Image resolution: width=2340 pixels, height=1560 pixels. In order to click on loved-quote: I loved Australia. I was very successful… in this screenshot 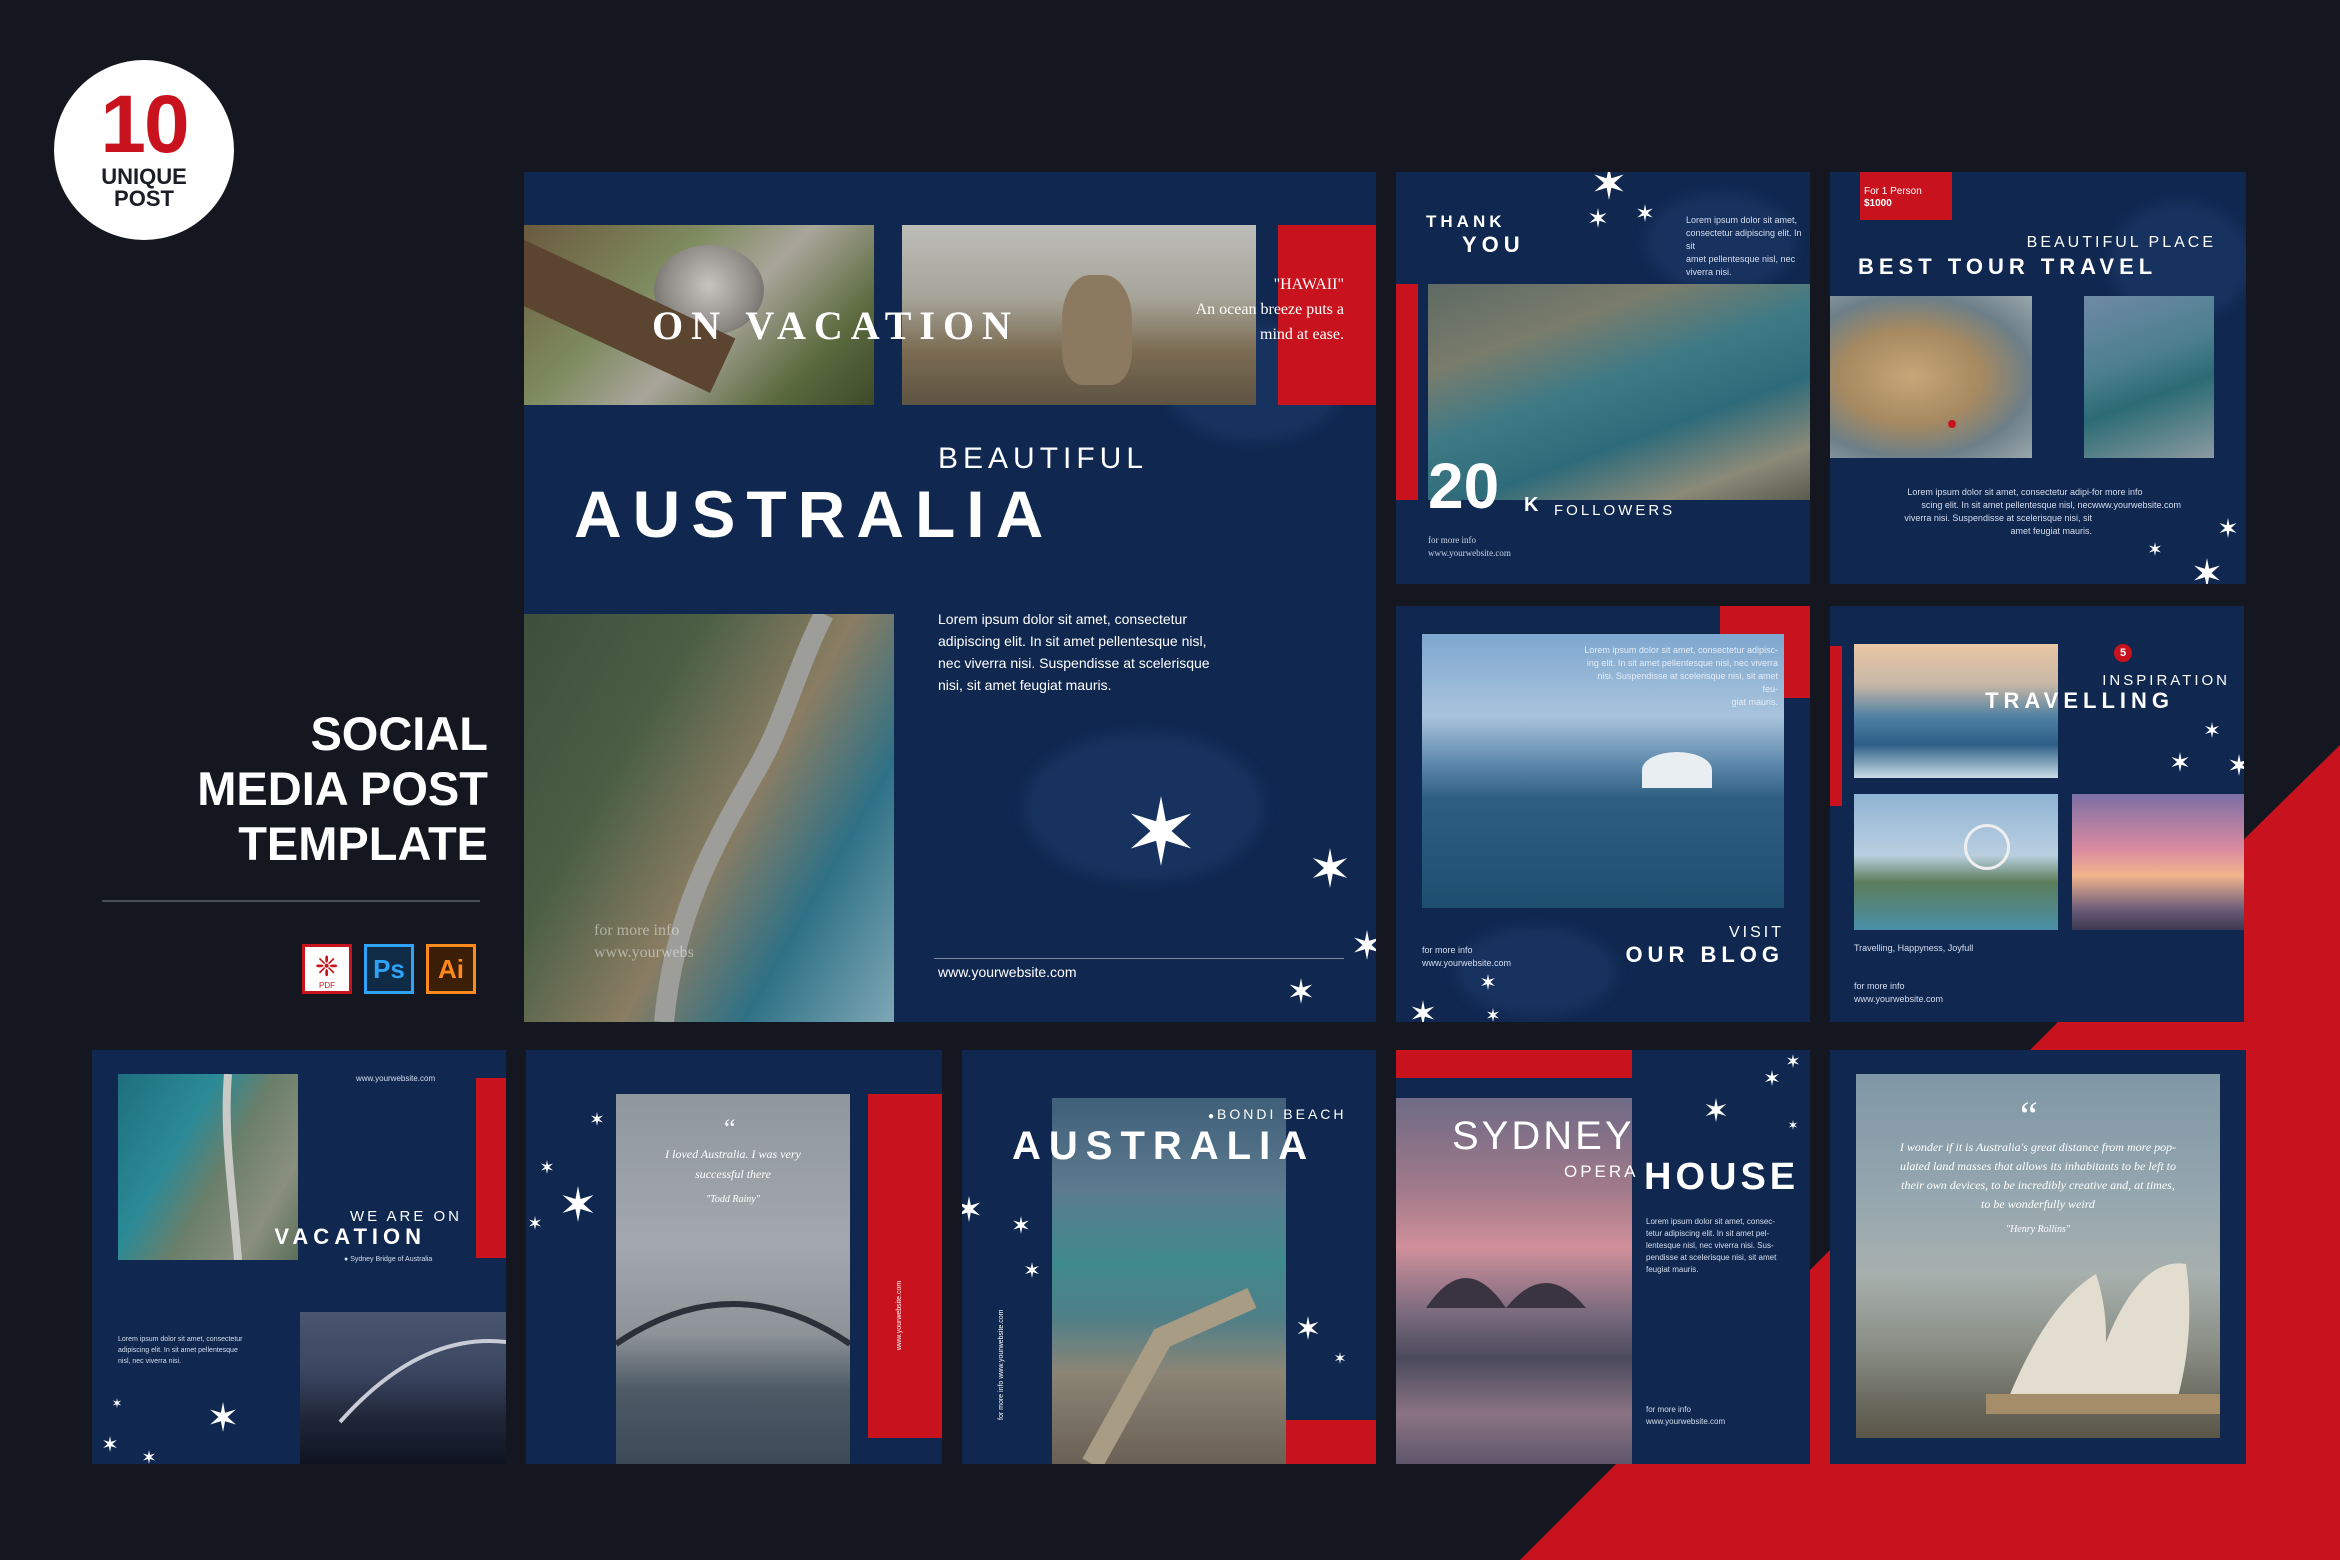, I will do `click(733, 1177)`.